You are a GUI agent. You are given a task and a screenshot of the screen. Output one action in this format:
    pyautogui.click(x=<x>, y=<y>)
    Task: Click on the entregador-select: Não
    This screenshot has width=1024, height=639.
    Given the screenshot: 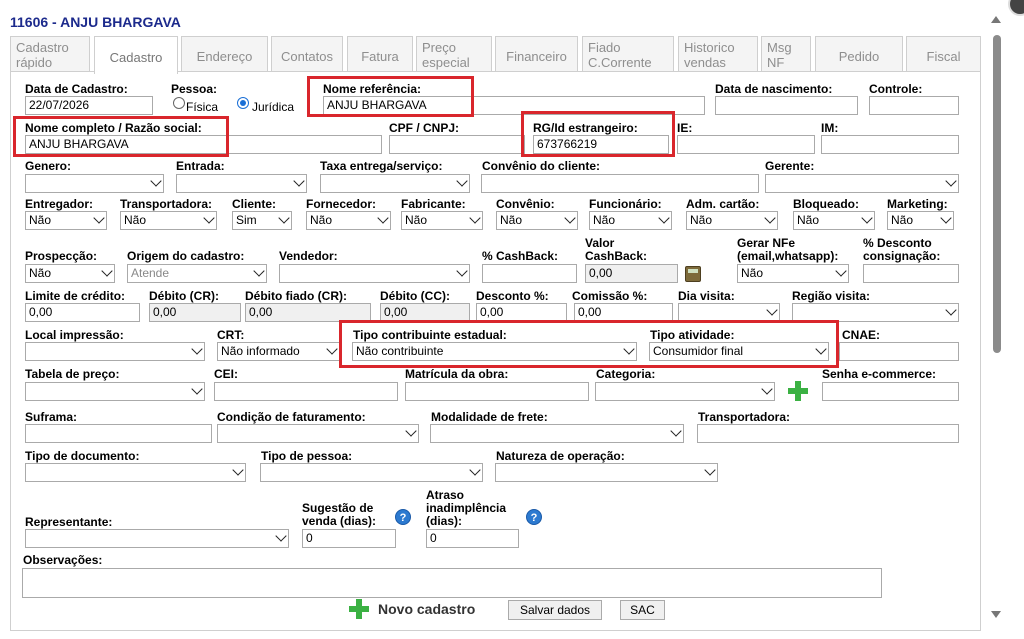 What is the action you would take?
    pyautogui.click(x=66, y=220)
    